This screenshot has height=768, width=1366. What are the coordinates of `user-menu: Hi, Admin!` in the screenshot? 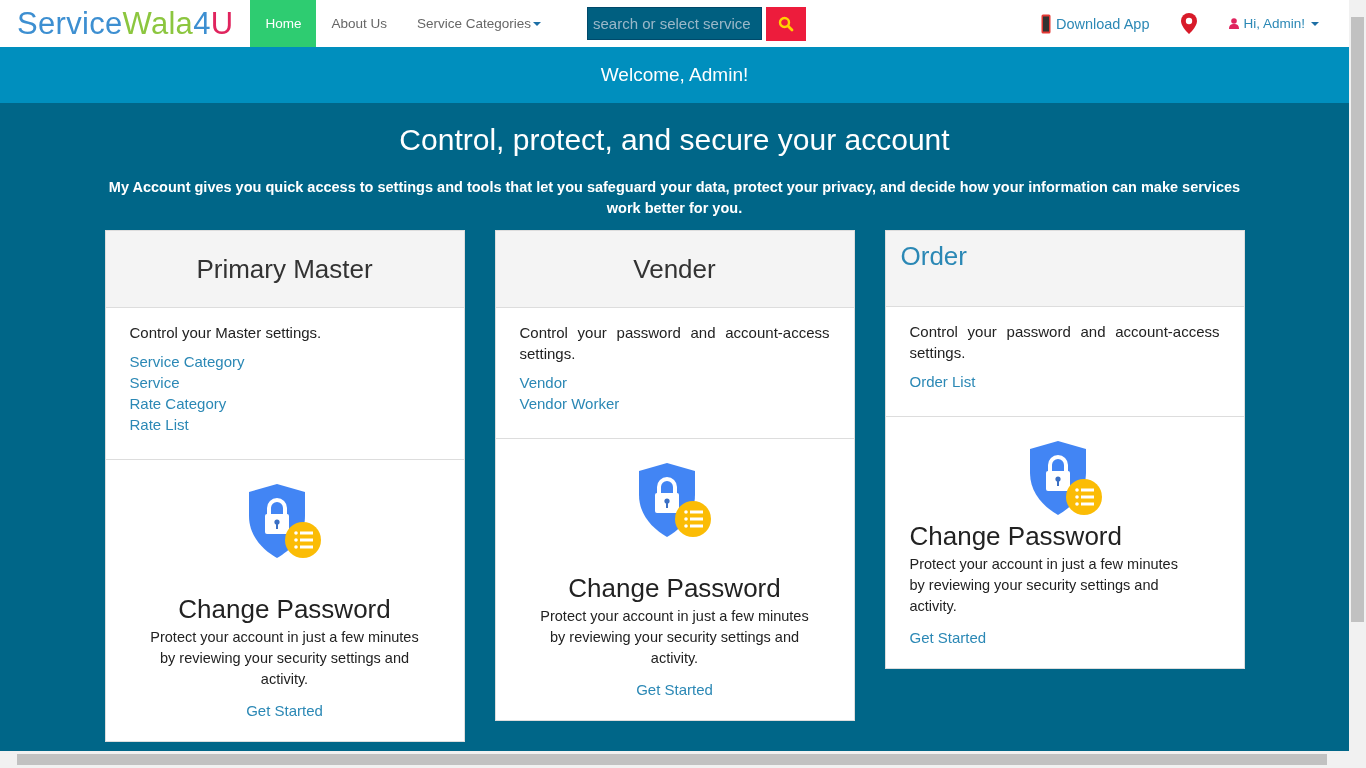 It's located at (1274, 23).